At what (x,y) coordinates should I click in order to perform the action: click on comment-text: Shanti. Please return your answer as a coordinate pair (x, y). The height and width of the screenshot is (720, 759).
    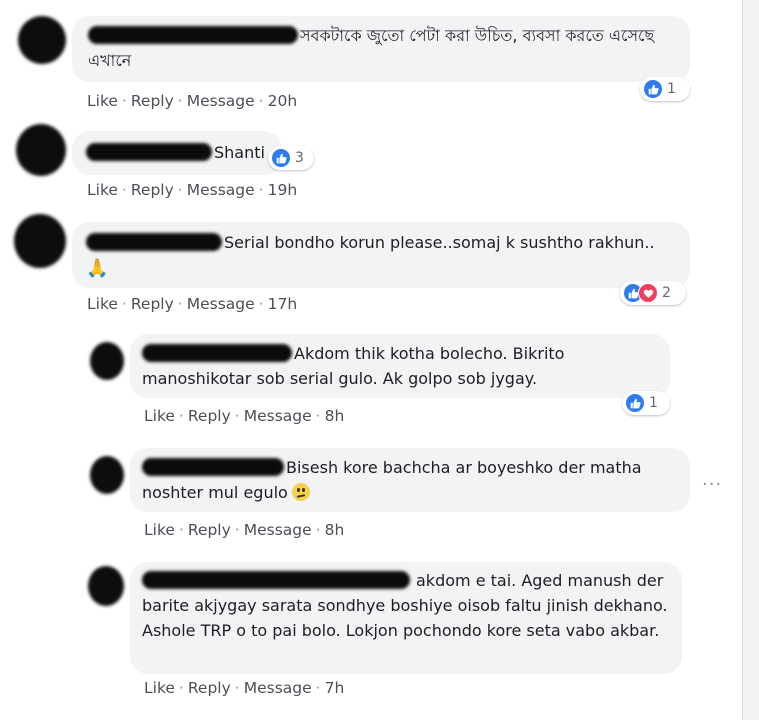
    Looking at the image, I should click on (239, 152).